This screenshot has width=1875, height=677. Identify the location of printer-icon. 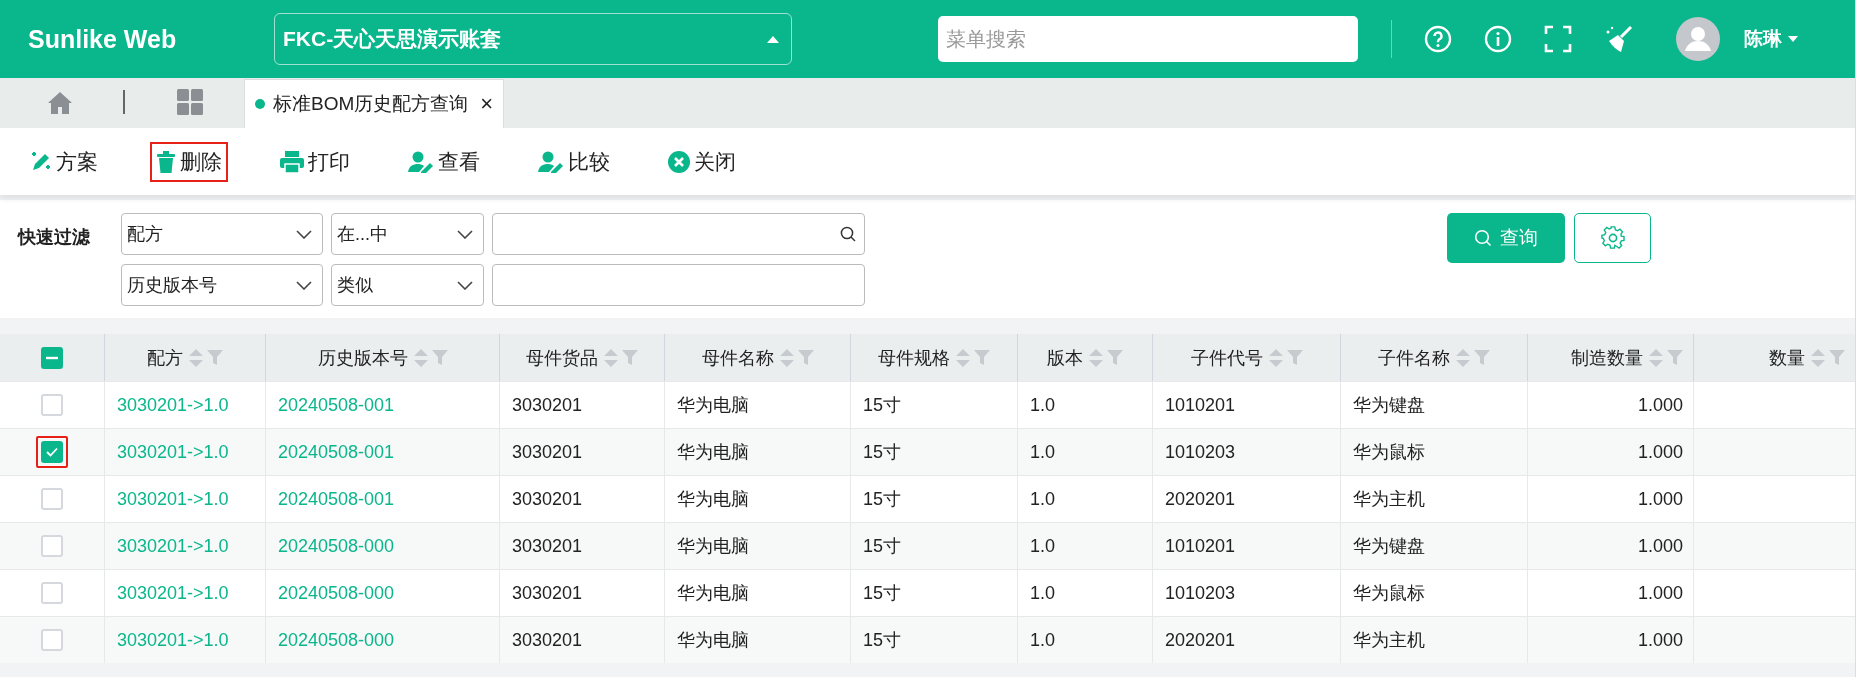
(292, 161).